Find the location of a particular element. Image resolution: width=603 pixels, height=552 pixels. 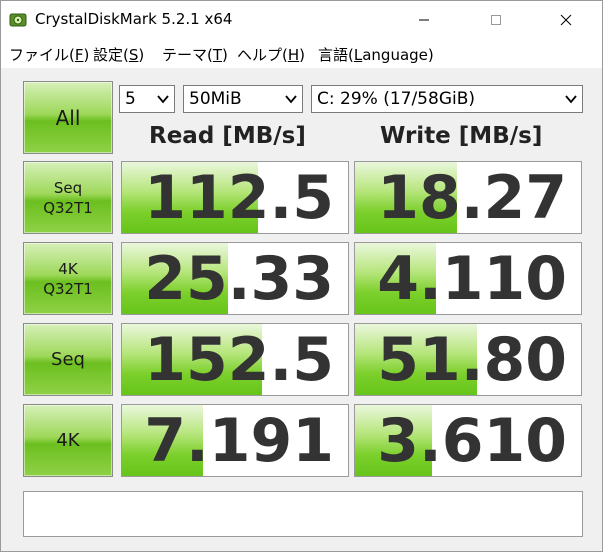

menu-settings-suffix: ) is located at coordinates (141, 55).